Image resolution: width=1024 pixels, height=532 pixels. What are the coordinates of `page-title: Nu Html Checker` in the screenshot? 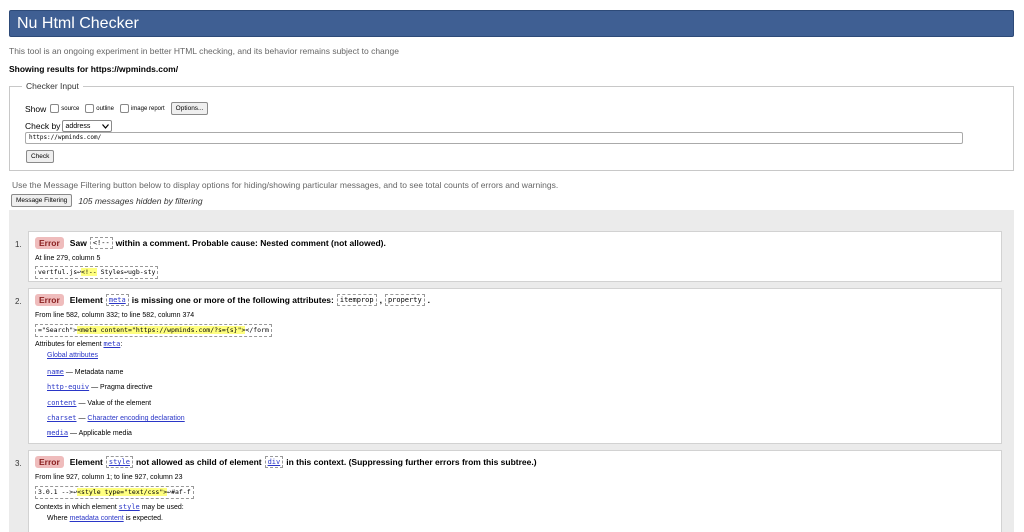 It's located at (78, 23).